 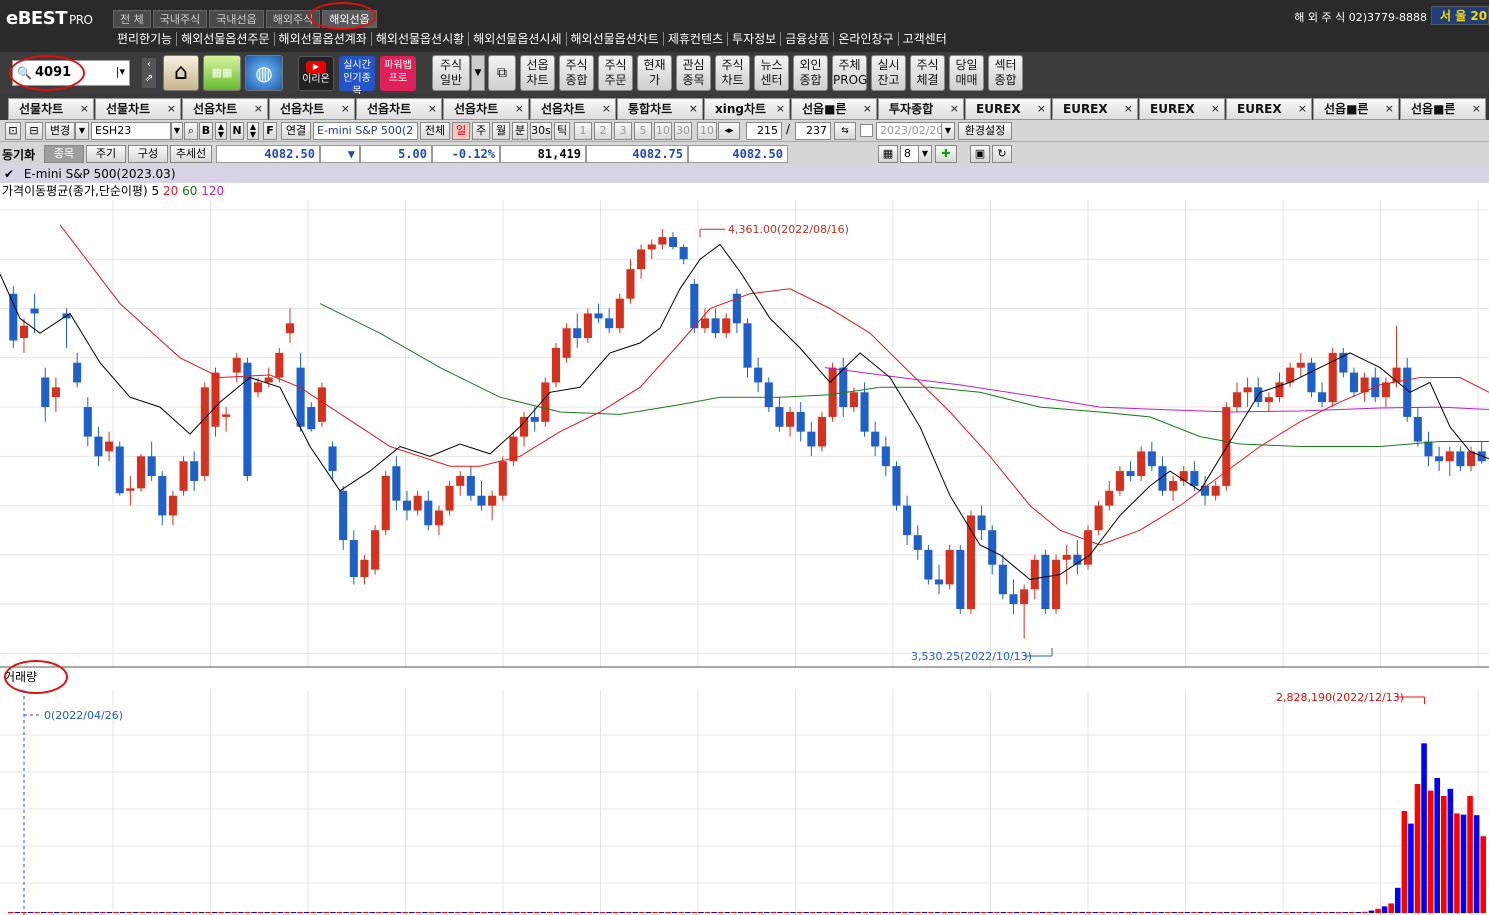 What do you see at coordinates (253, 131) in the screenshot?
I see `stepper-icon-2: ▲ ▼` at bounding box center [253, 131].